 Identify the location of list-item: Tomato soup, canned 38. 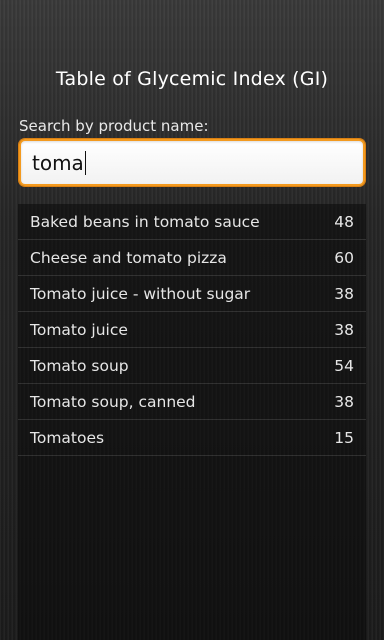
(192, 402).